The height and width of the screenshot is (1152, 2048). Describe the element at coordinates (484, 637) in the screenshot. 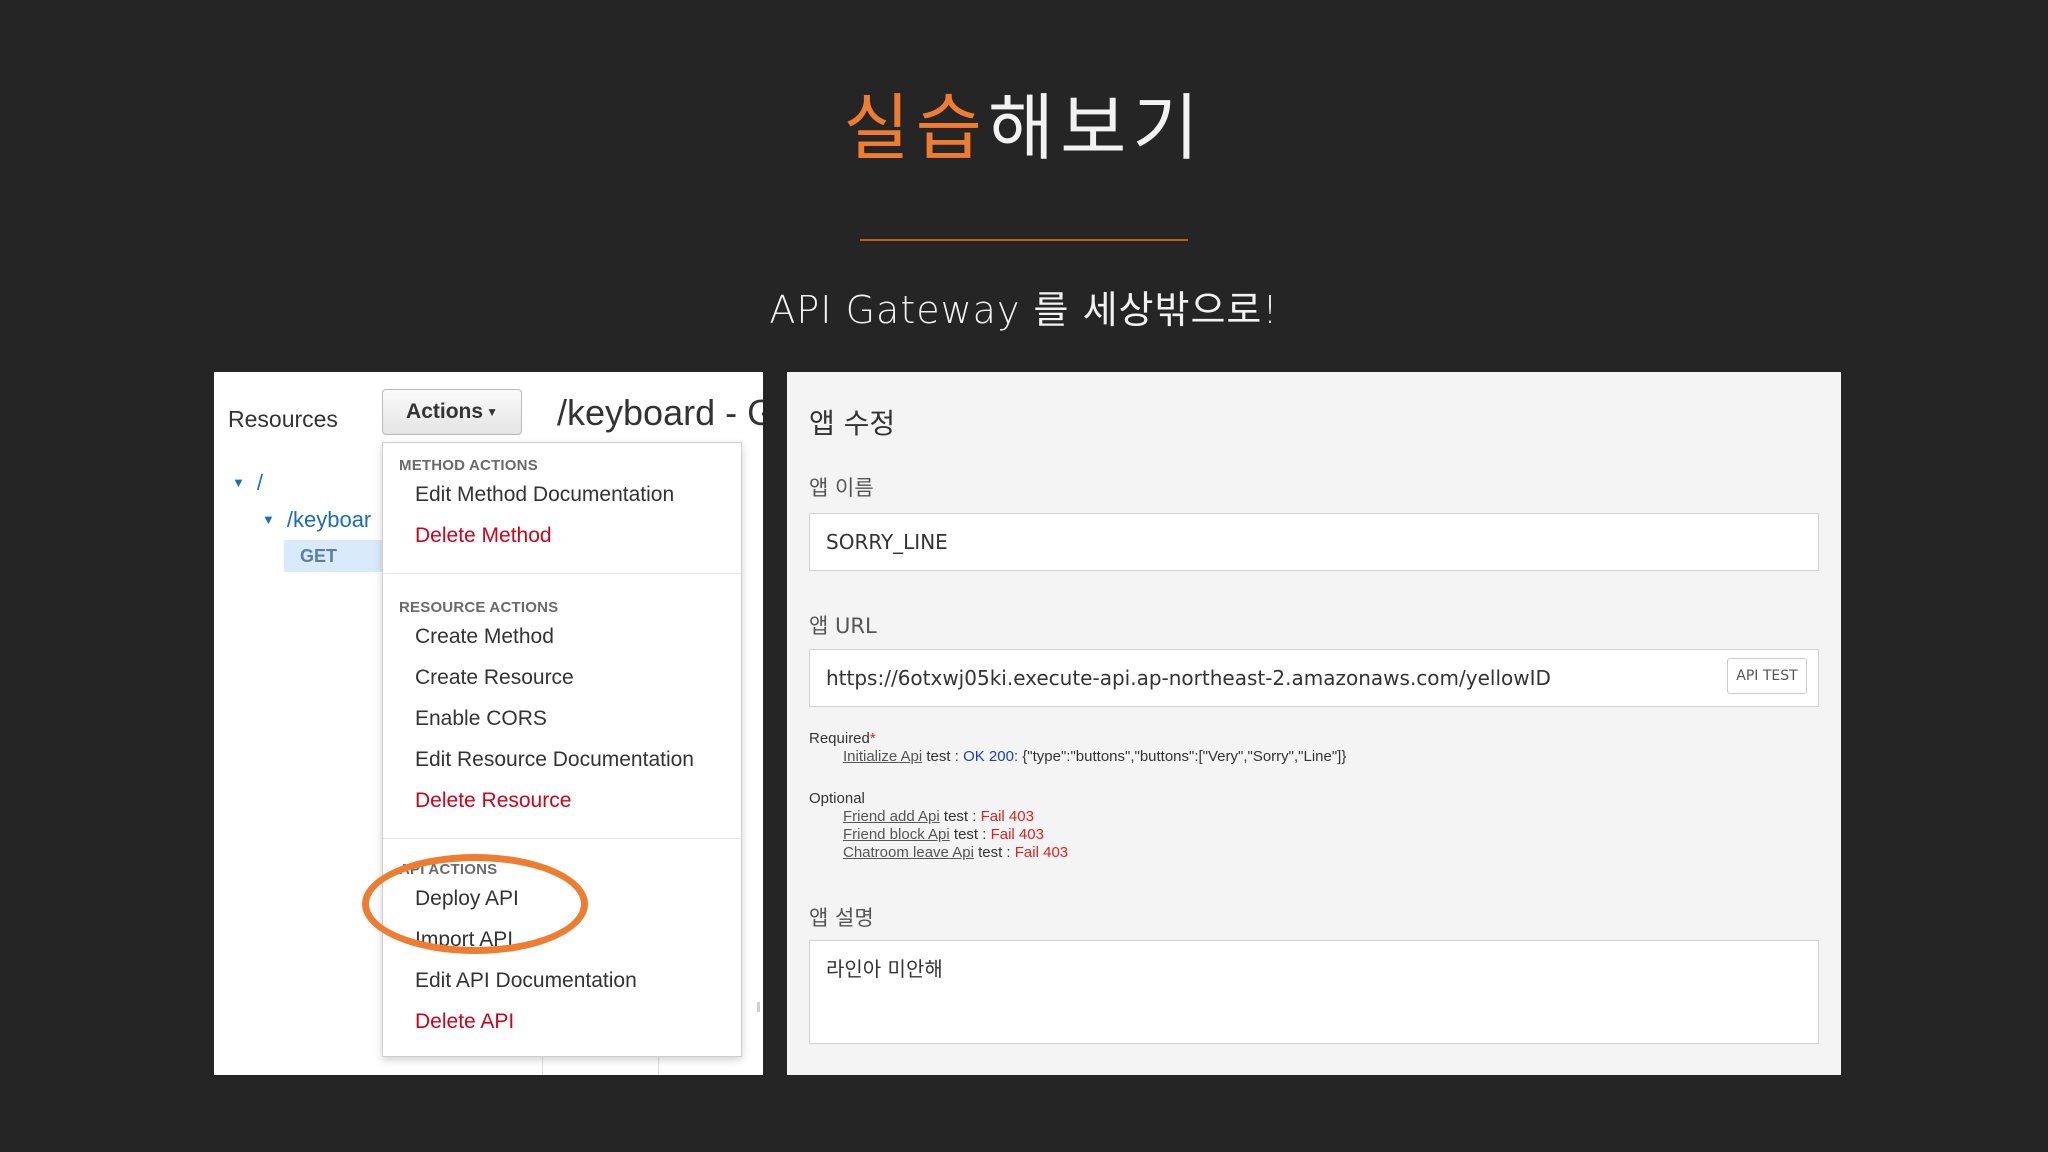

I see `menu-item-create-method: Create Method` at that location.